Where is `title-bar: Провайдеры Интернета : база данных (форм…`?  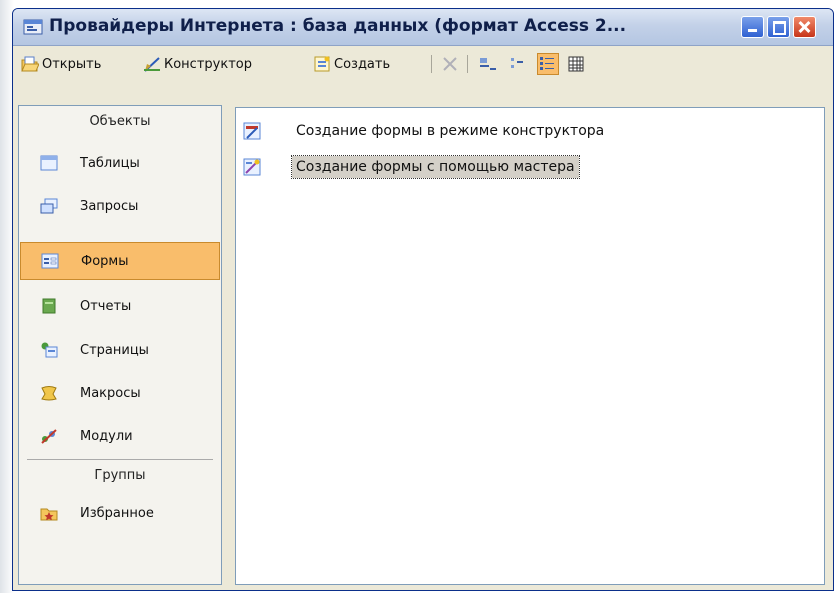
title-bar: Провайдеры Интернета : база данных (форм… is located at coordinates (423, 27).